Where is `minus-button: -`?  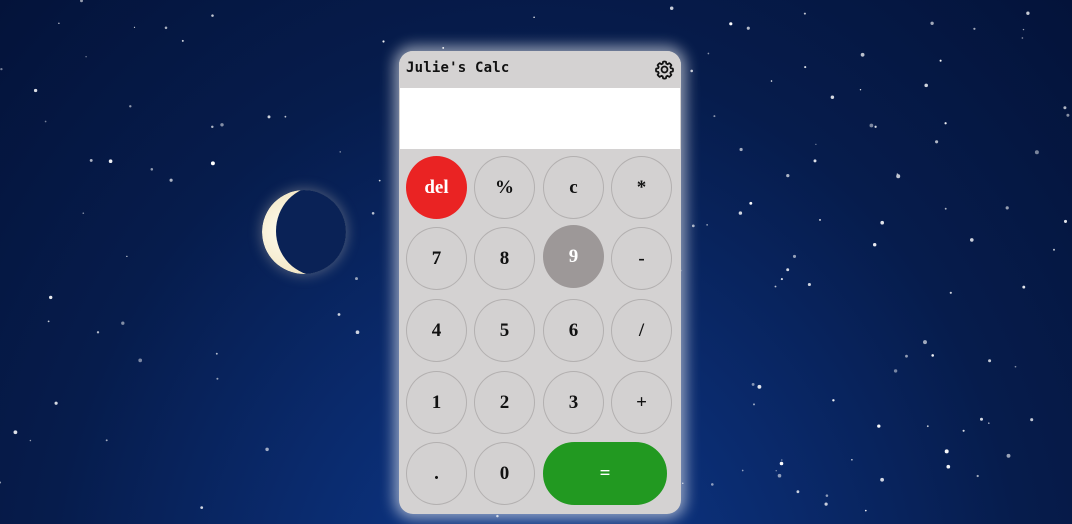
minus-button: - is located at coordinates (641, 258).